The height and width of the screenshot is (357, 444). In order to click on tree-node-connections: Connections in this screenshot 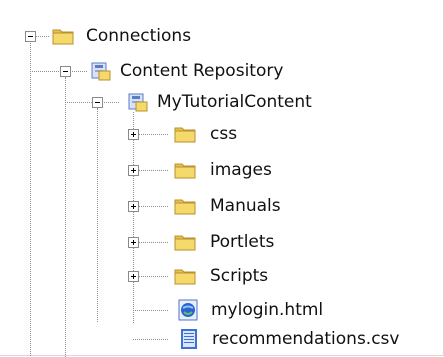, I will do `click(130, 36)`.